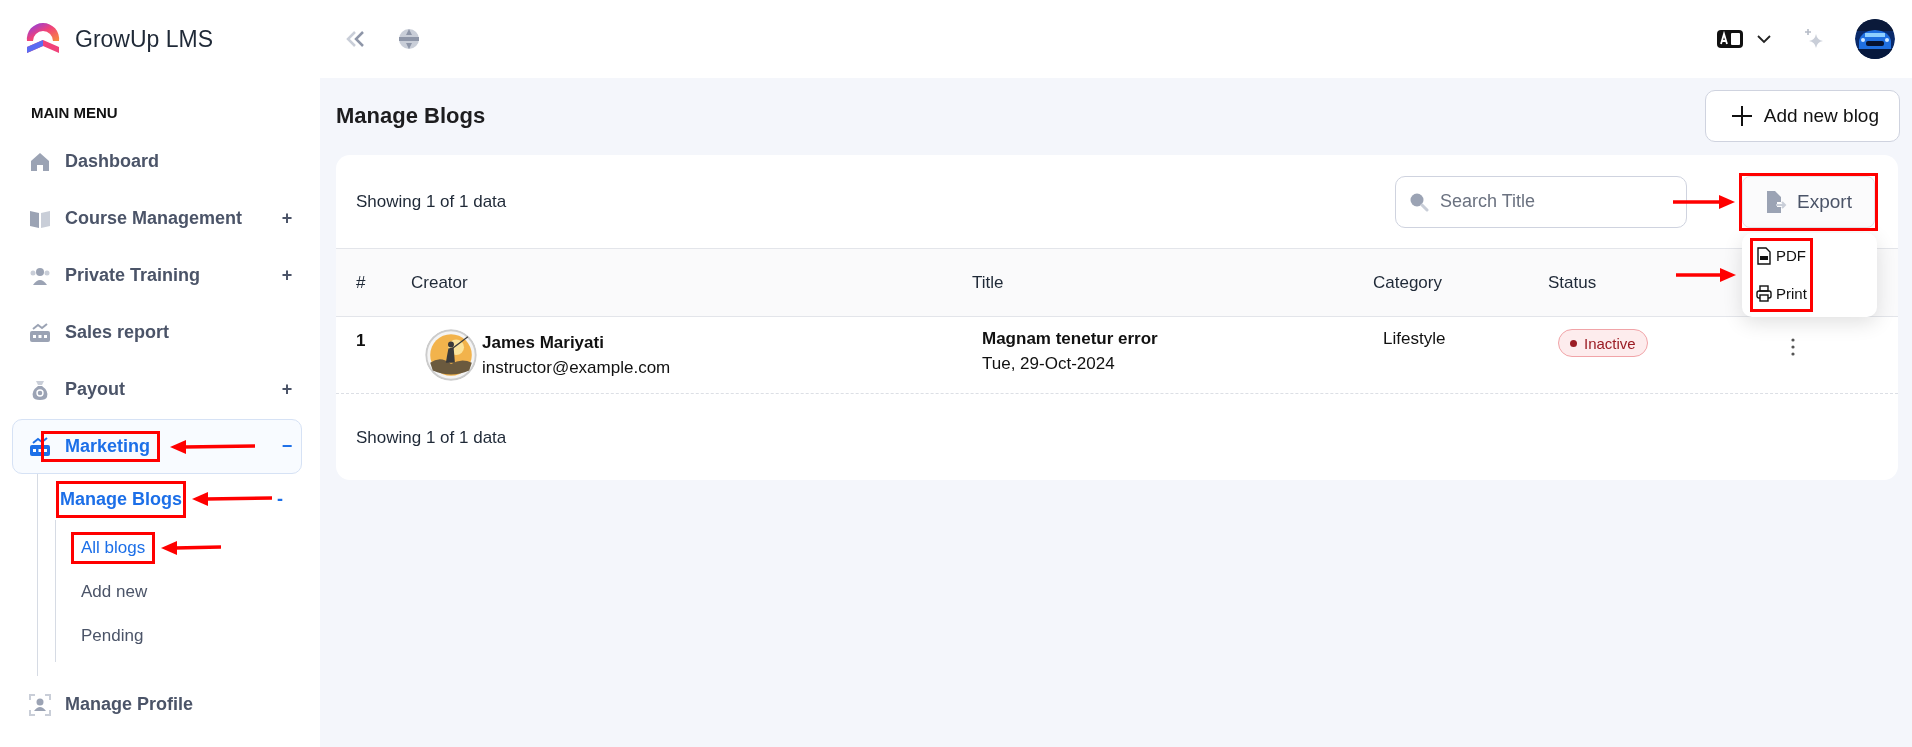  What do you see at coordinates (157, 446) in the screenshot?
I see `active-menu-item: Marketing −` at bounding box center [157, 446].